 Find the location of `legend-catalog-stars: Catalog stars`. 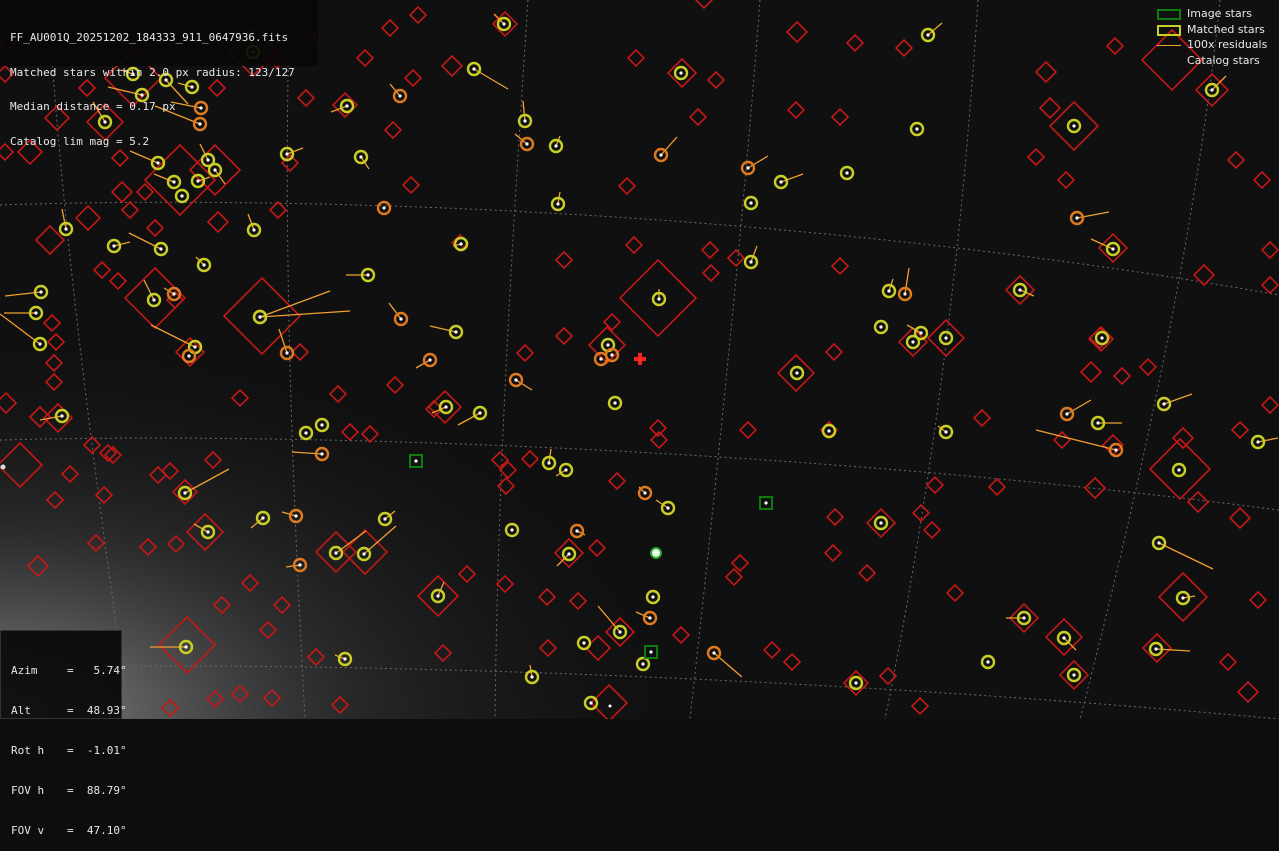

legend-catalog-stars: Catalog stars is located at coordinates (1216, 61).